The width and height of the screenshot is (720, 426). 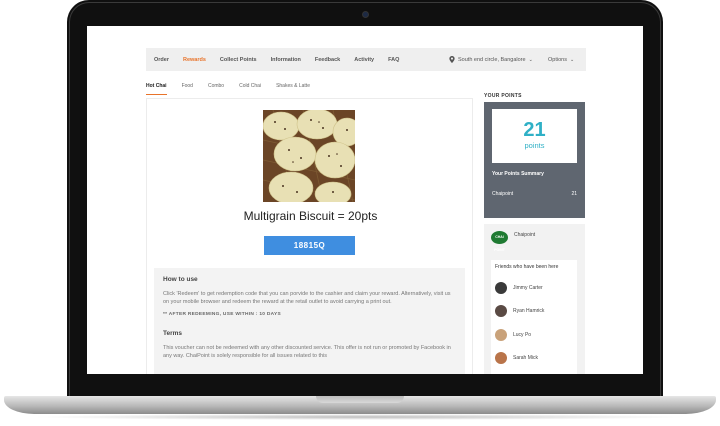 I want to click on validity-note: ** AFTER REDEEMING, USE WITHIN : 10 DAYS, so click(x=222, y=314).